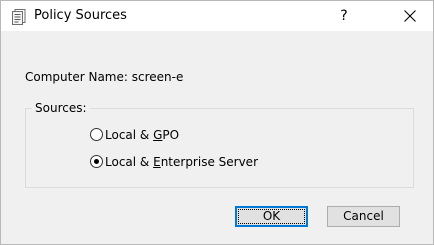 The width and height of the screenshot is (434, 245). I want to click on radio-button-selected, so click(96, 161).